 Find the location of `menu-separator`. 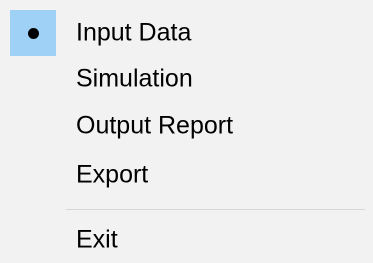

menu-separator is located at coordinates (215, 209).